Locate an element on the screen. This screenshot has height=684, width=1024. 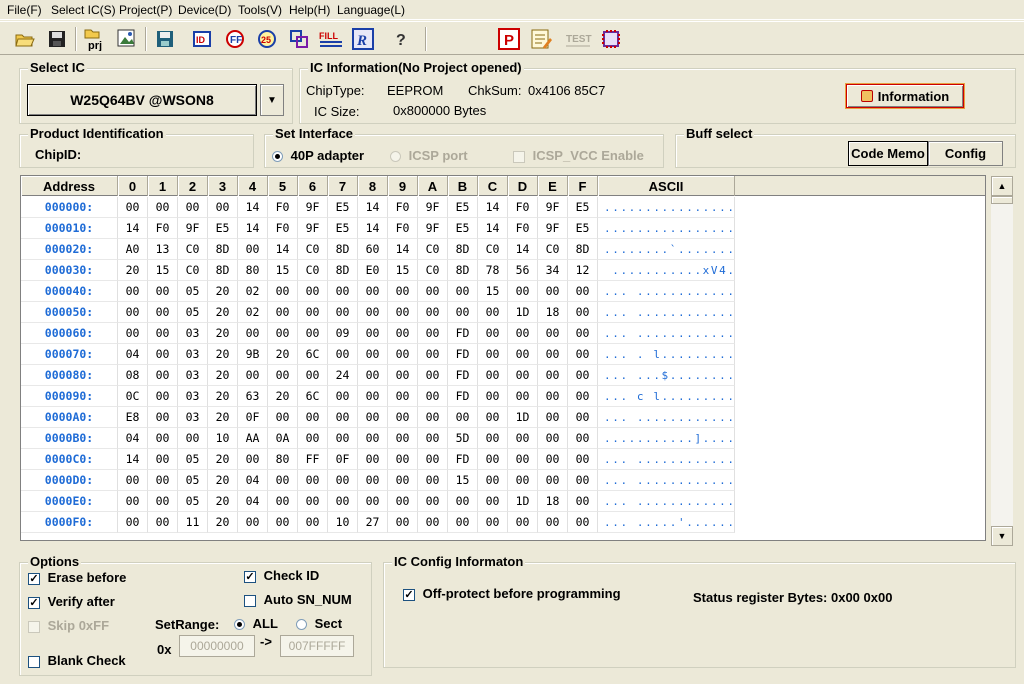
byte-cell: 11 is located at coordinates (193, 522).